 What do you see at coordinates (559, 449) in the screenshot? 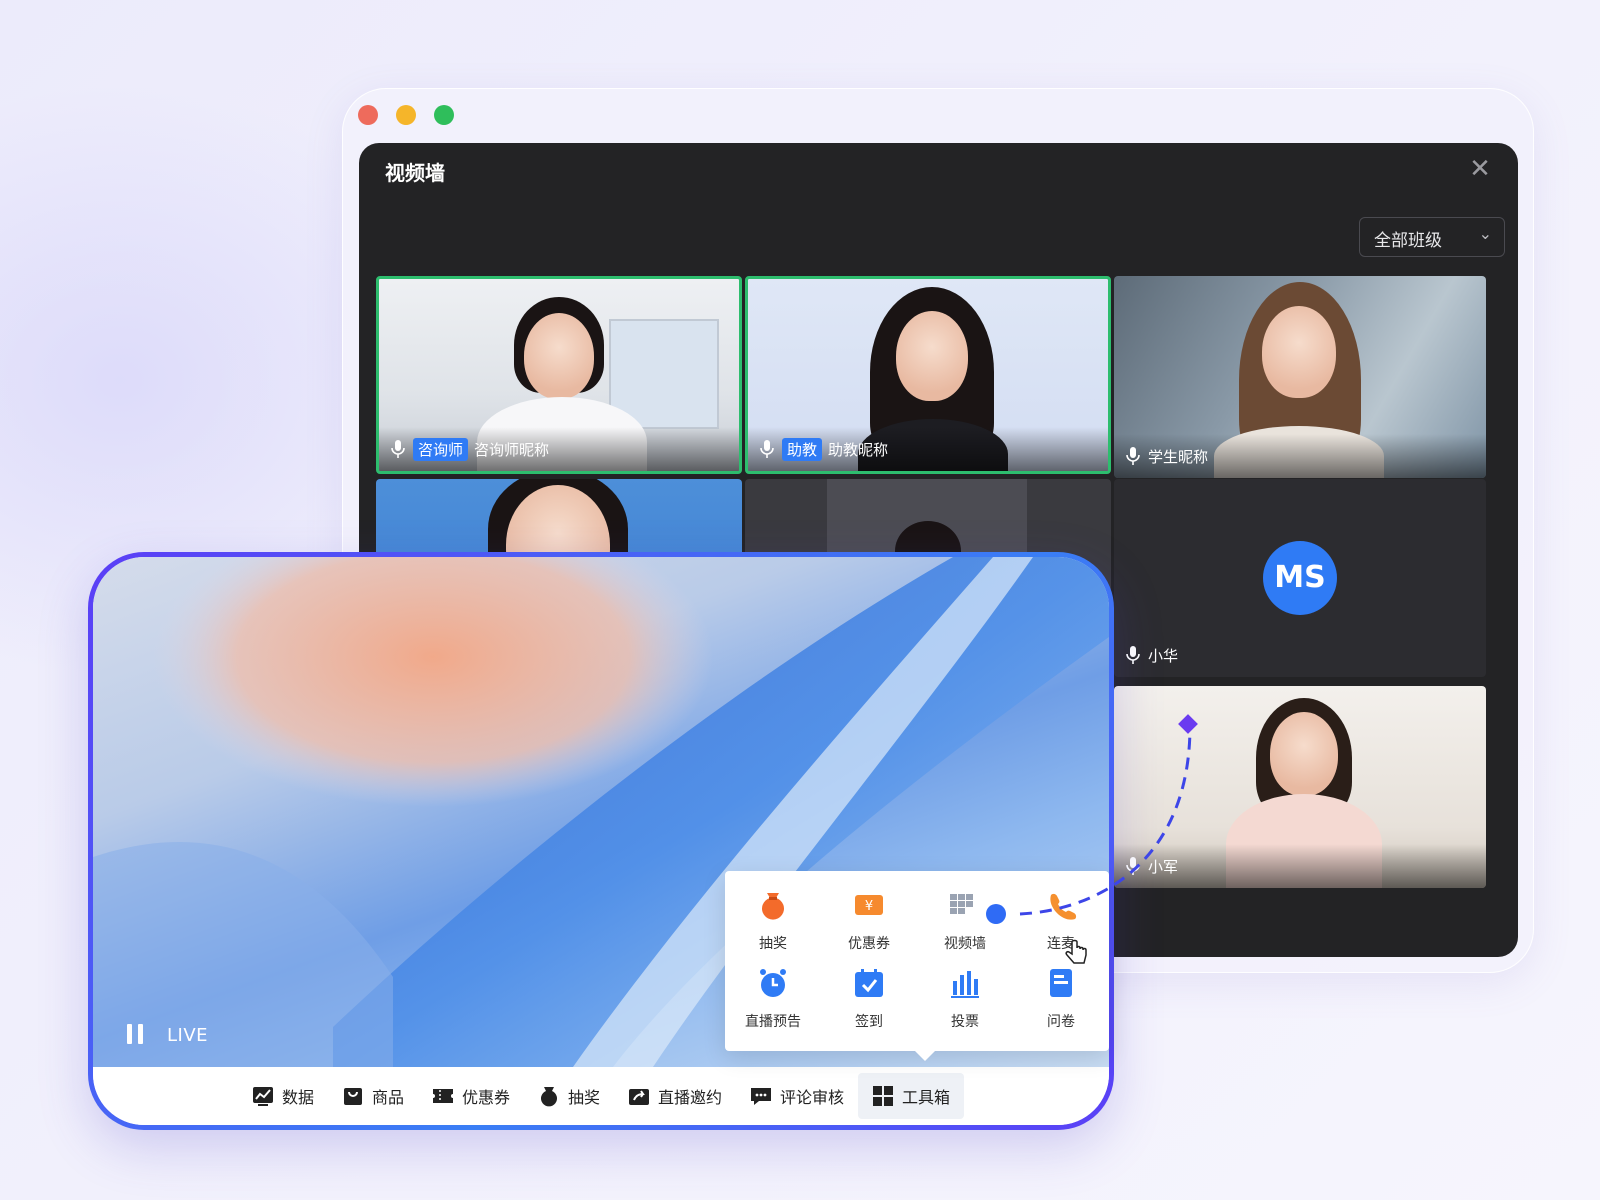
I see `tile-name-bar: 咨询师 咨询师昵称` at bounding box center [559, 449].